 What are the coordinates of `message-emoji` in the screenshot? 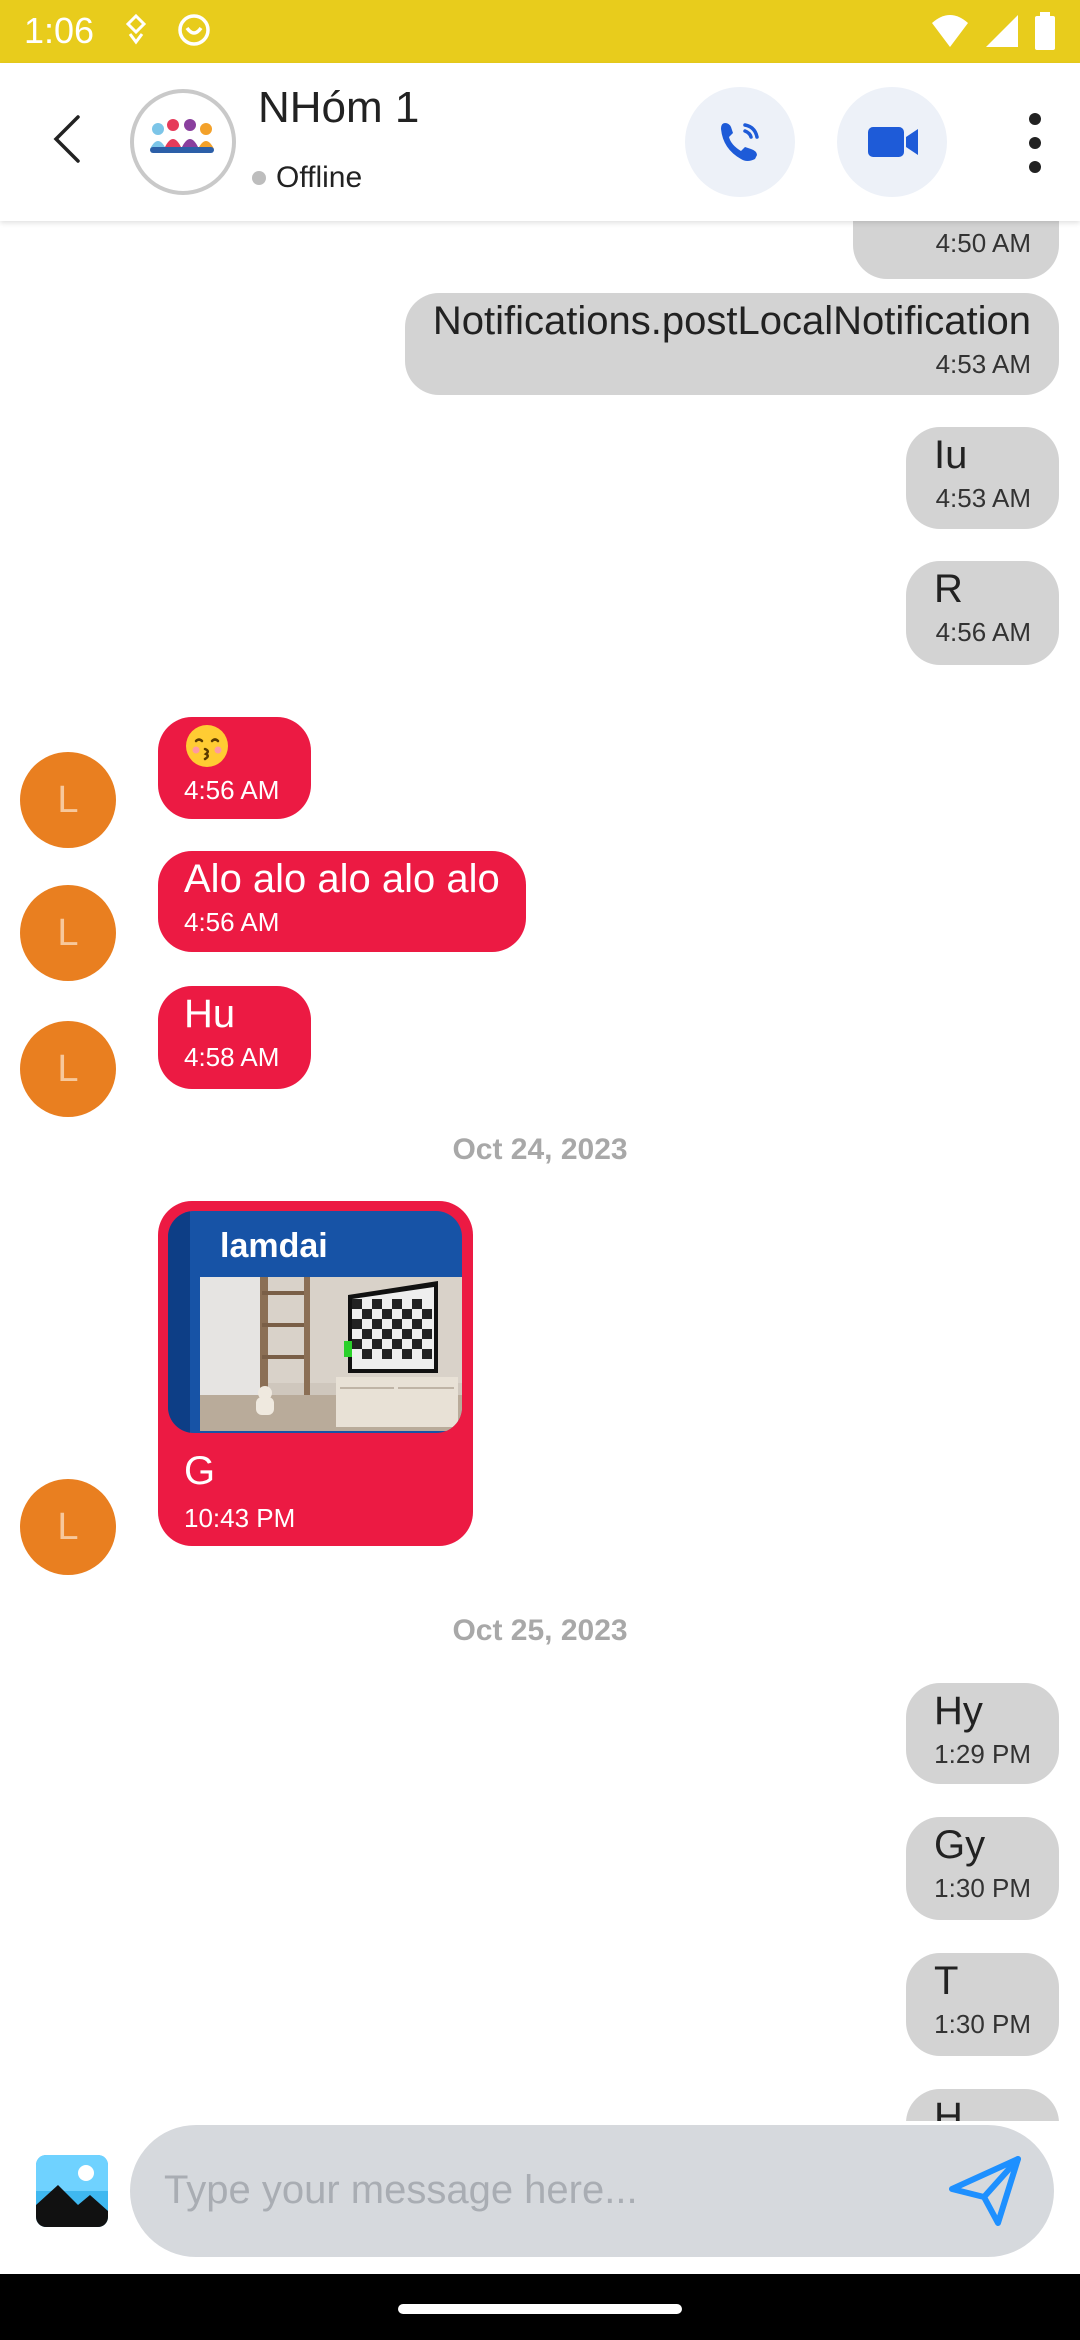 It's located at (234, 744).